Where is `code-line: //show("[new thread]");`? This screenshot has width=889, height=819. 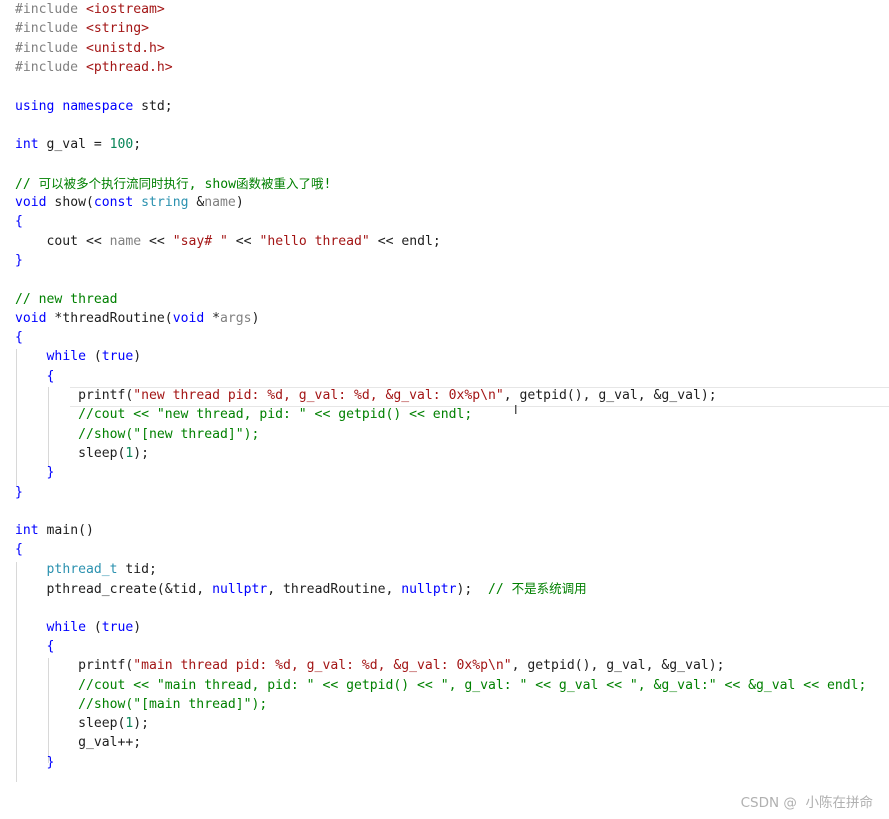 code-line: //show("[new thread]"); is located at coordinates (137, 434).